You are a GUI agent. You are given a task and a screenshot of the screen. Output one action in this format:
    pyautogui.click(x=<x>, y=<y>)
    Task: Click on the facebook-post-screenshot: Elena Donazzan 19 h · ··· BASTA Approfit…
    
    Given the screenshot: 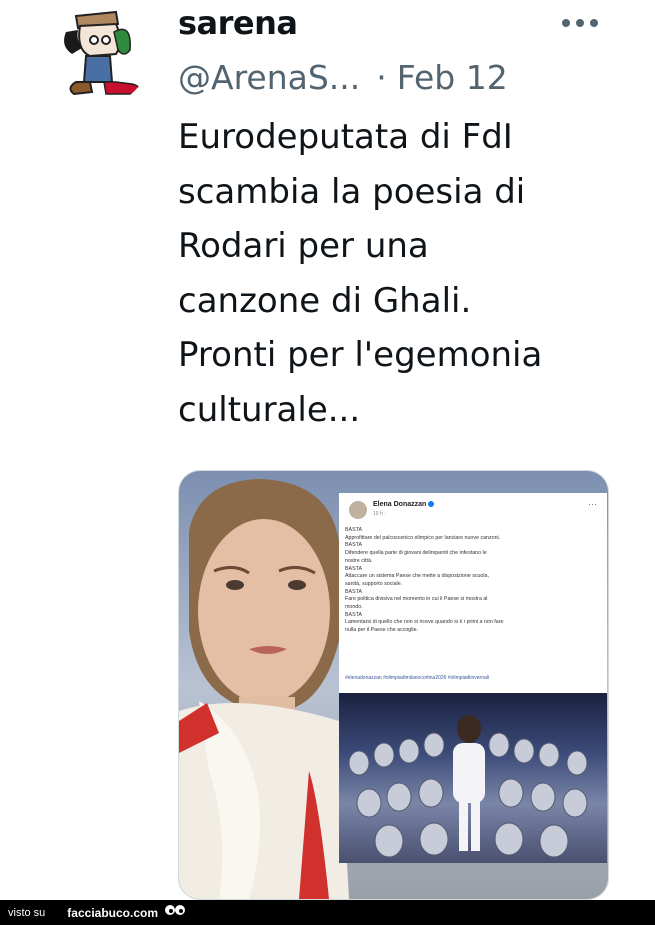 What is the action you would take?
    pyautogui.click(x=473, y=593)
    